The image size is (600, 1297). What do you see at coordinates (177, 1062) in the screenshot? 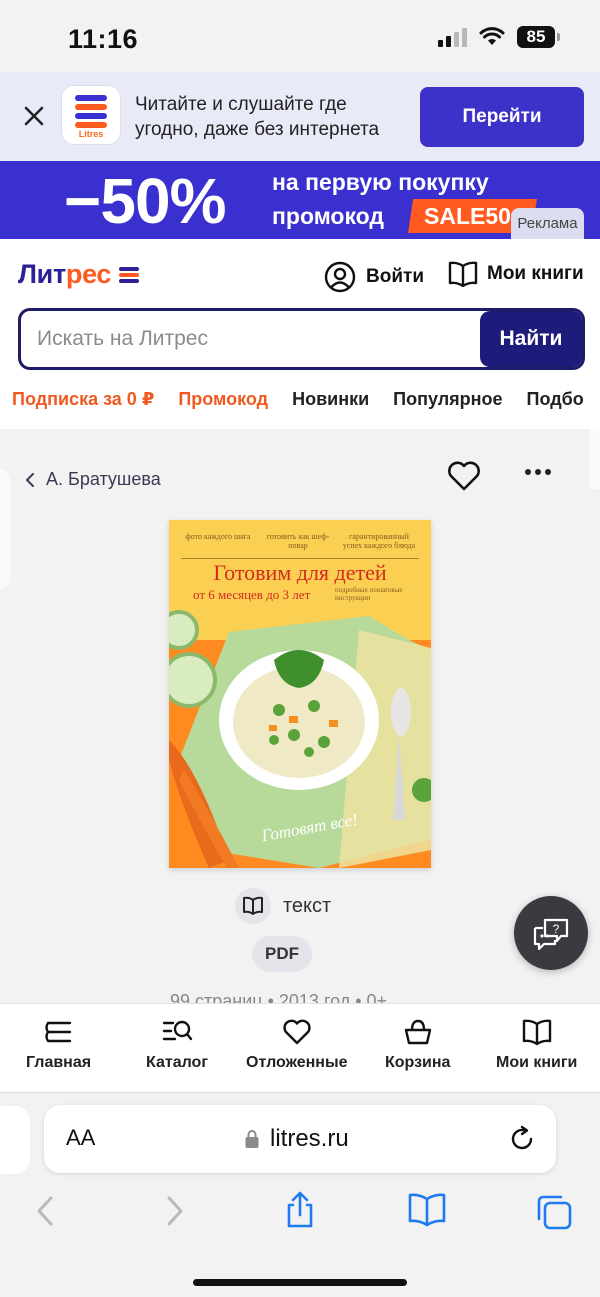
I see `tab-catalog-label: Каталог` at bounding box center [177, 1062].